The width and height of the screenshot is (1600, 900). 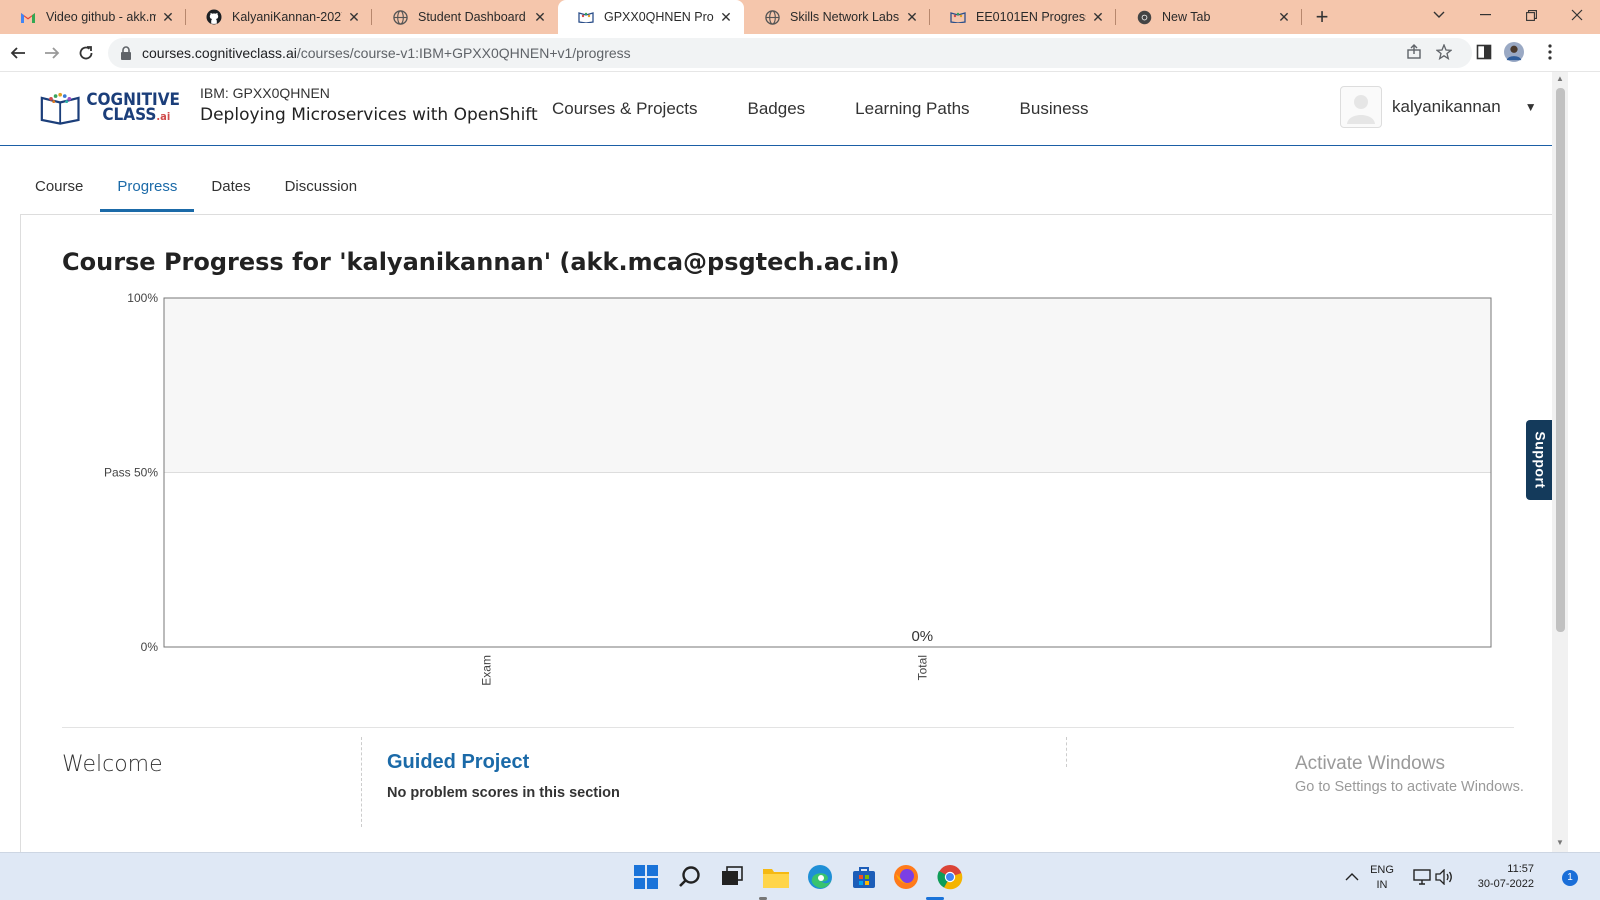 What do you see at coordinates (776, 877) in the screenshot?
I see `file-explorer-icon` at bounding box center [776, 877].